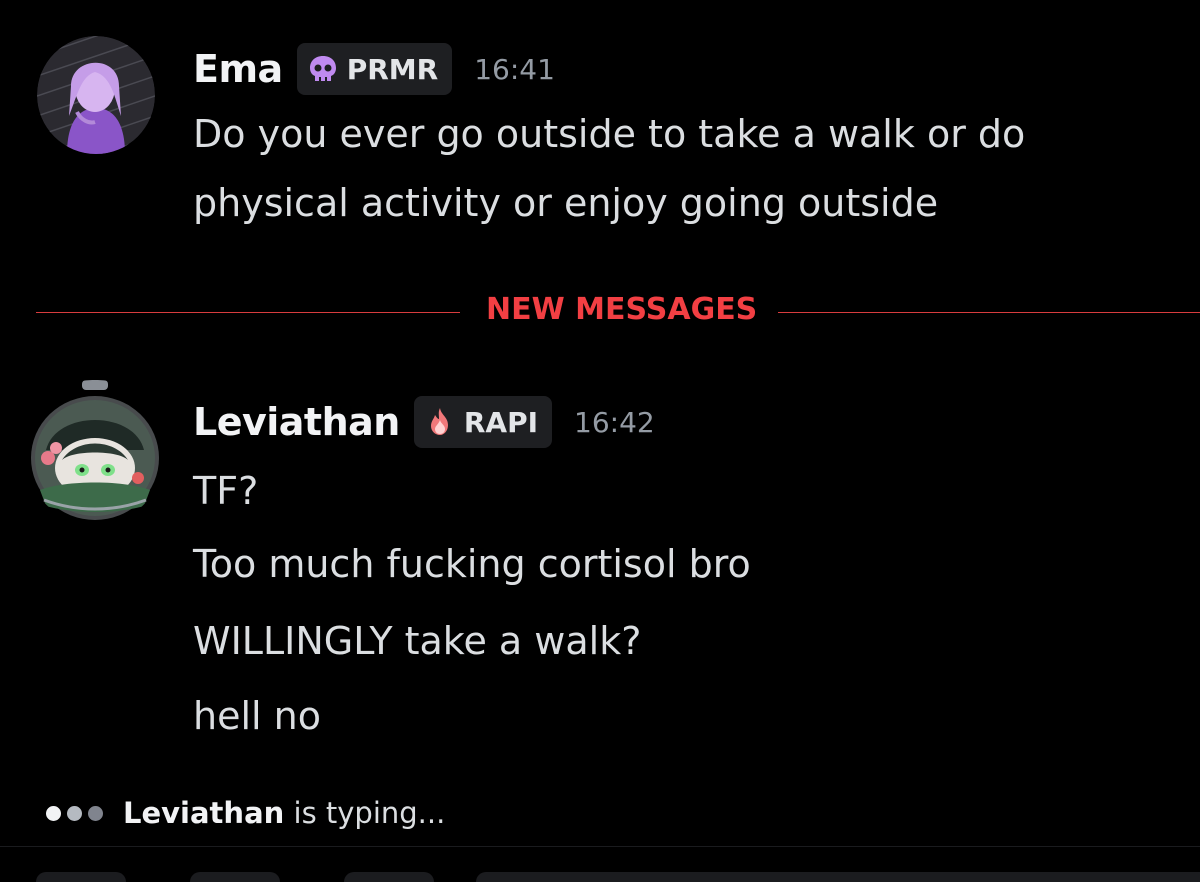 This screenshot has width=1200, height=882. What do you see at coordinates (296, 422) in the screenshot?
I see `username: Leviathan` at bounding box center [296, 422].